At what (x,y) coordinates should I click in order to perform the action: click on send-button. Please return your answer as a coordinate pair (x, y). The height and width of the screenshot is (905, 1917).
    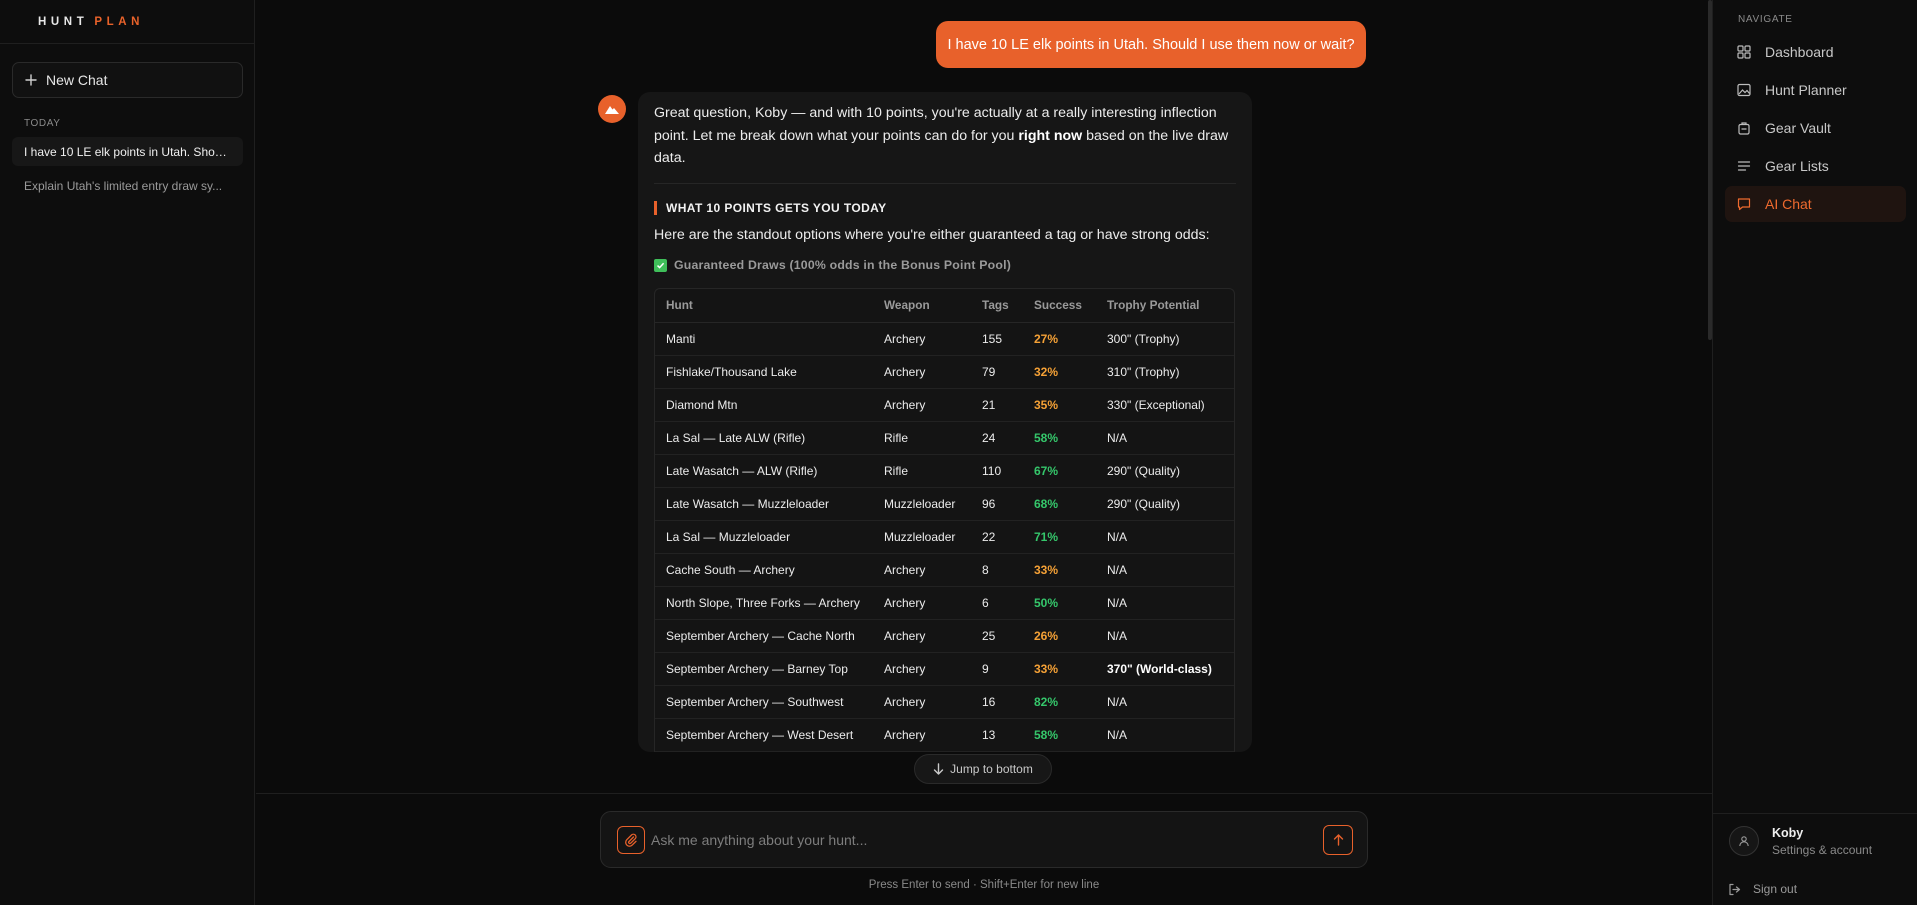
    Looking at the image, I should click on (1338, 840).